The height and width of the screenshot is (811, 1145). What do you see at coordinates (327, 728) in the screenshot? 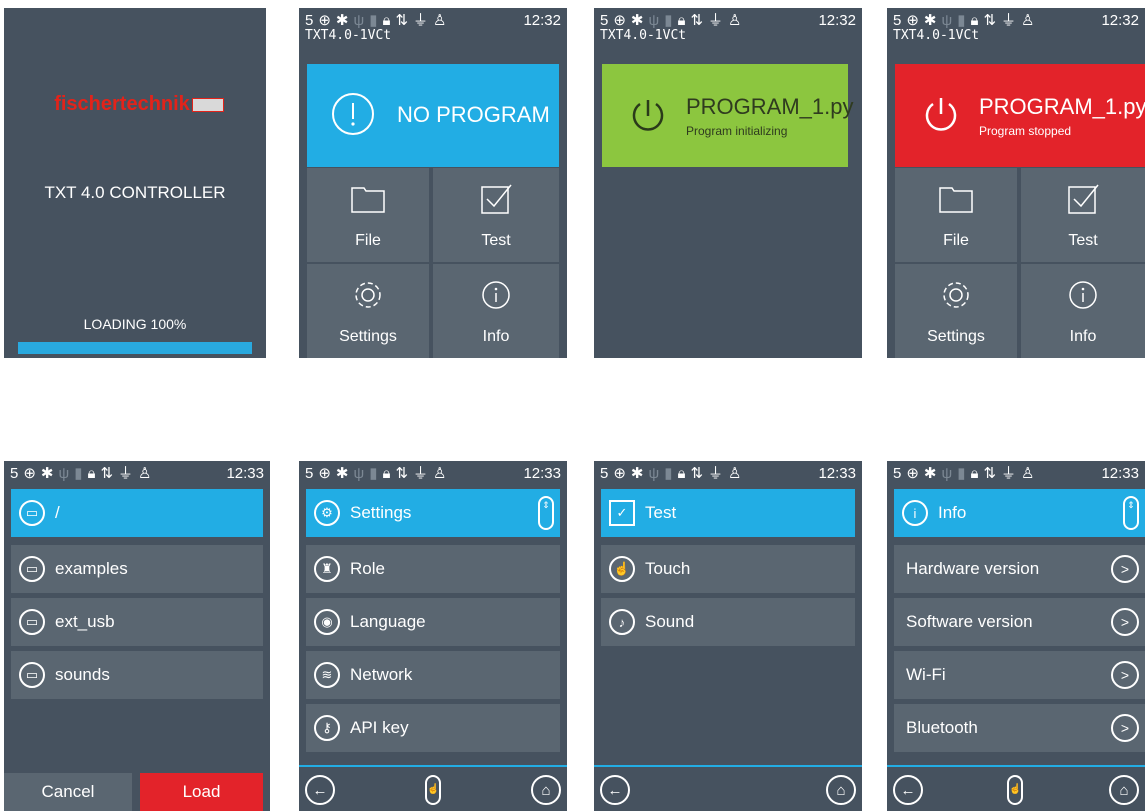
I see `key-icon: ⚷` at bounding box center [327, 728].